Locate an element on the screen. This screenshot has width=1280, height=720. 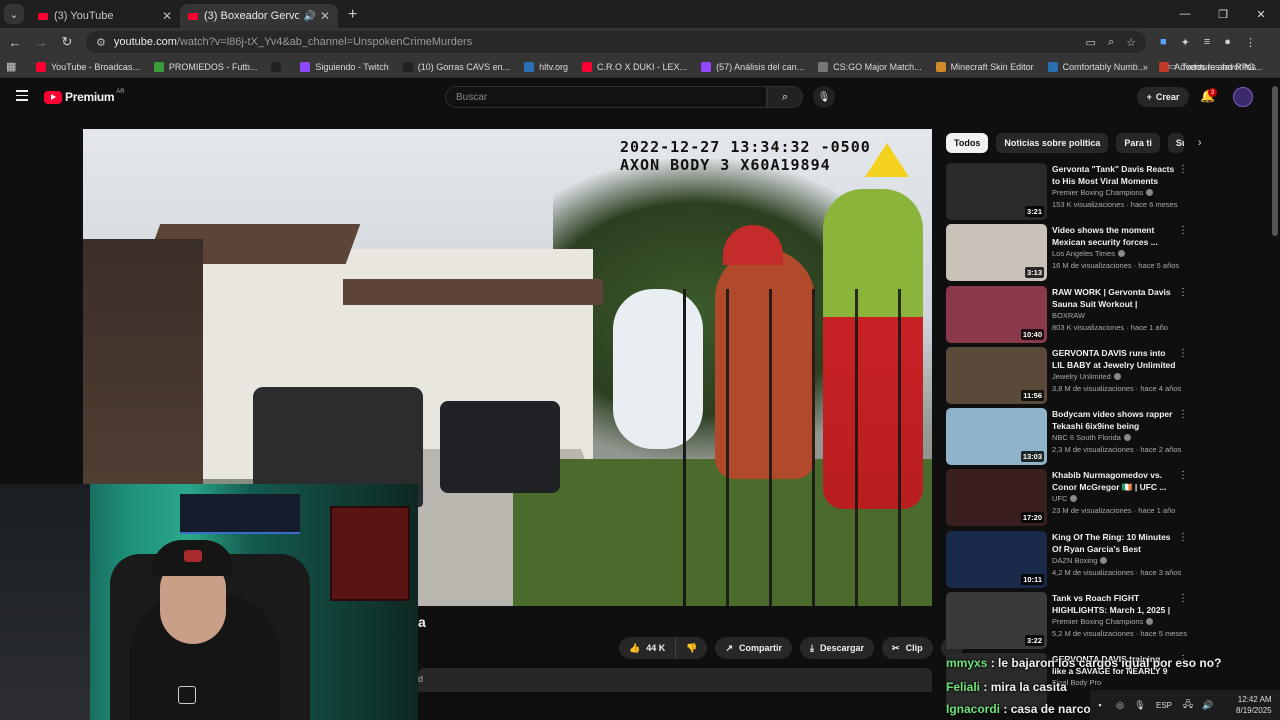
channel-name-row: BOXRAW is located at coordinates (1068, 315).